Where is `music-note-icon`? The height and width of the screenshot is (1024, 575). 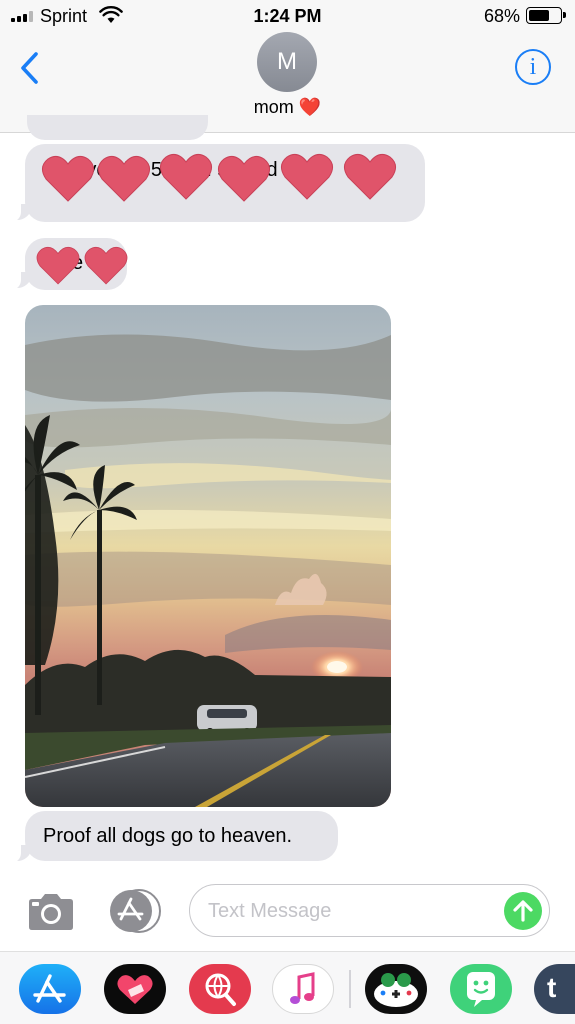
music-note-icon is located at coordinates (303, 989).